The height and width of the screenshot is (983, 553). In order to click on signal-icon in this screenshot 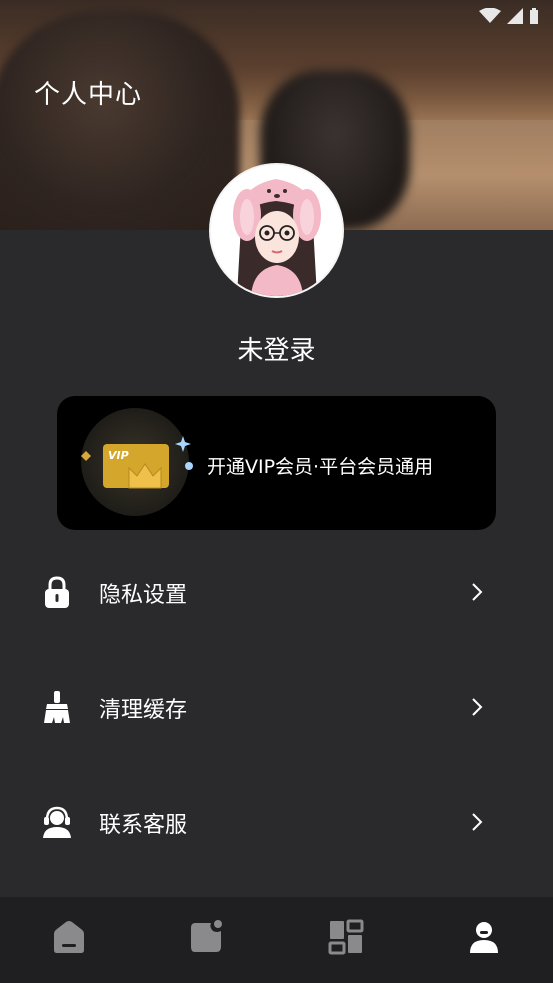, I will do `click(515, 16)`.